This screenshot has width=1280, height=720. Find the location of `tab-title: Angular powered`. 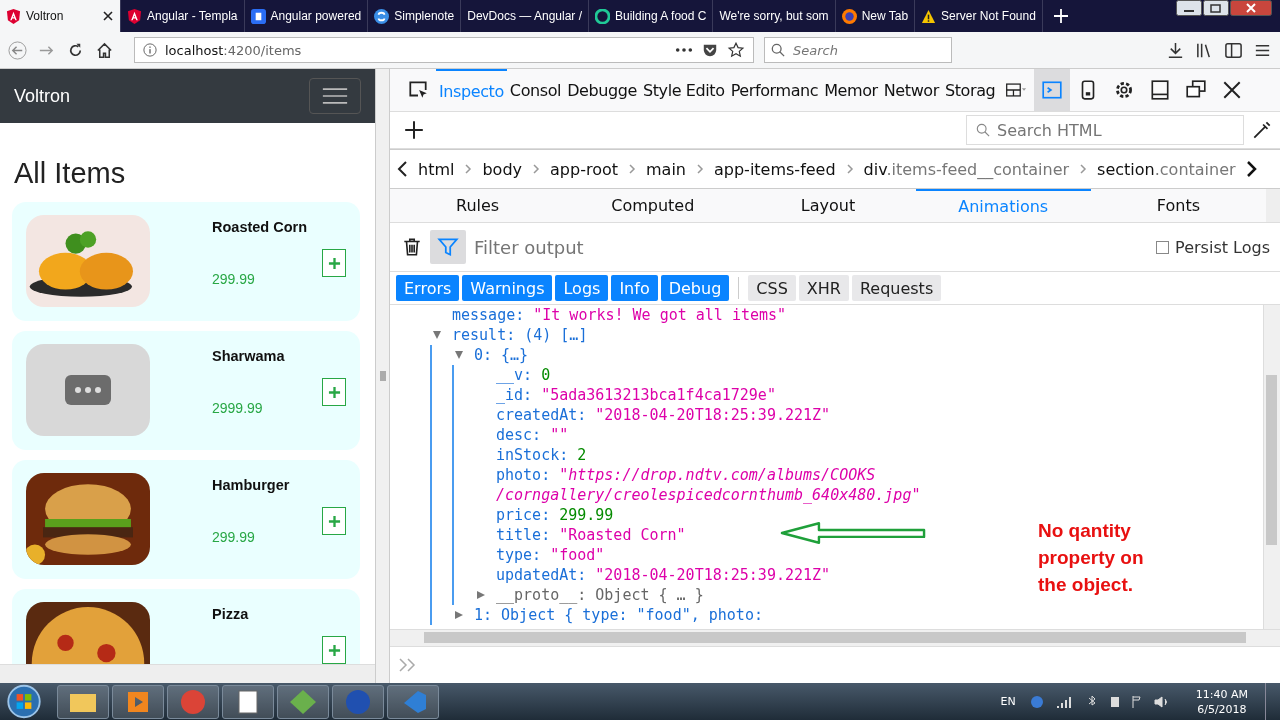

tab-title: Angular powered is located at coordinates (316, 16).